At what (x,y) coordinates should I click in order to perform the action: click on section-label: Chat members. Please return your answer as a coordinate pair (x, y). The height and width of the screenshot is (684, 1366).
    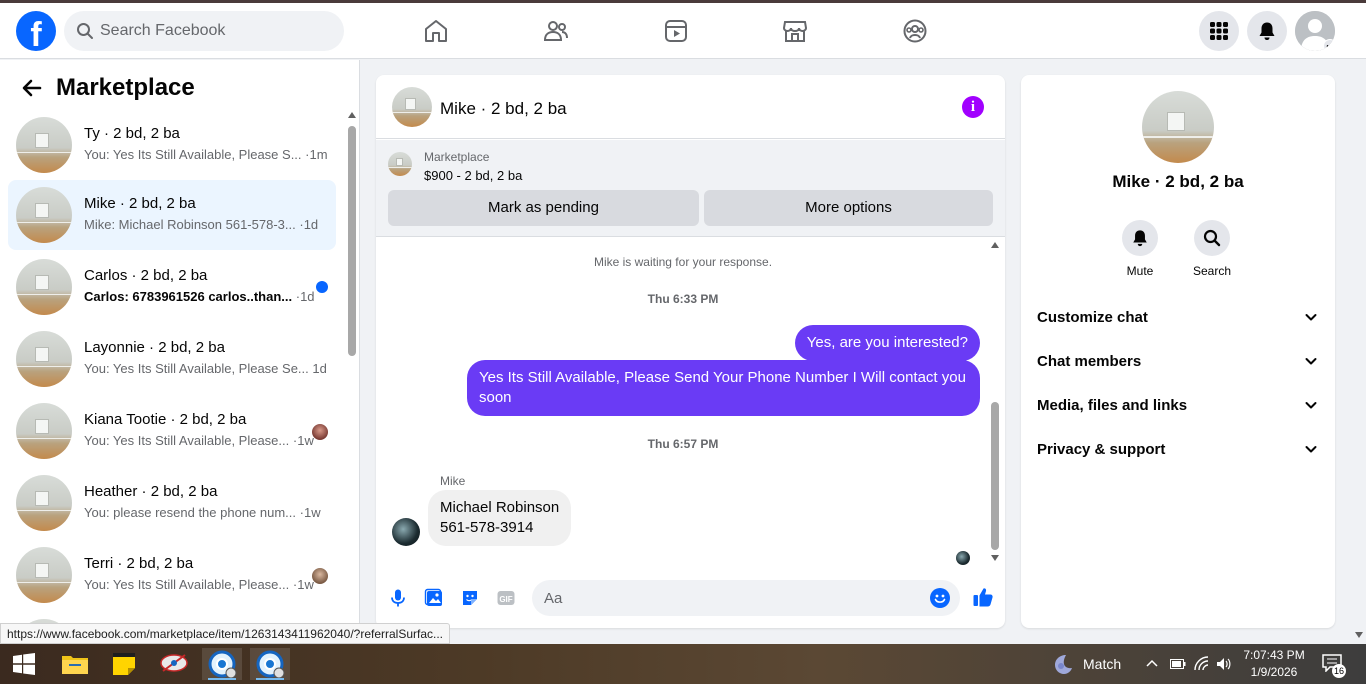
    Looking at the image, I should click on (1089, 361).